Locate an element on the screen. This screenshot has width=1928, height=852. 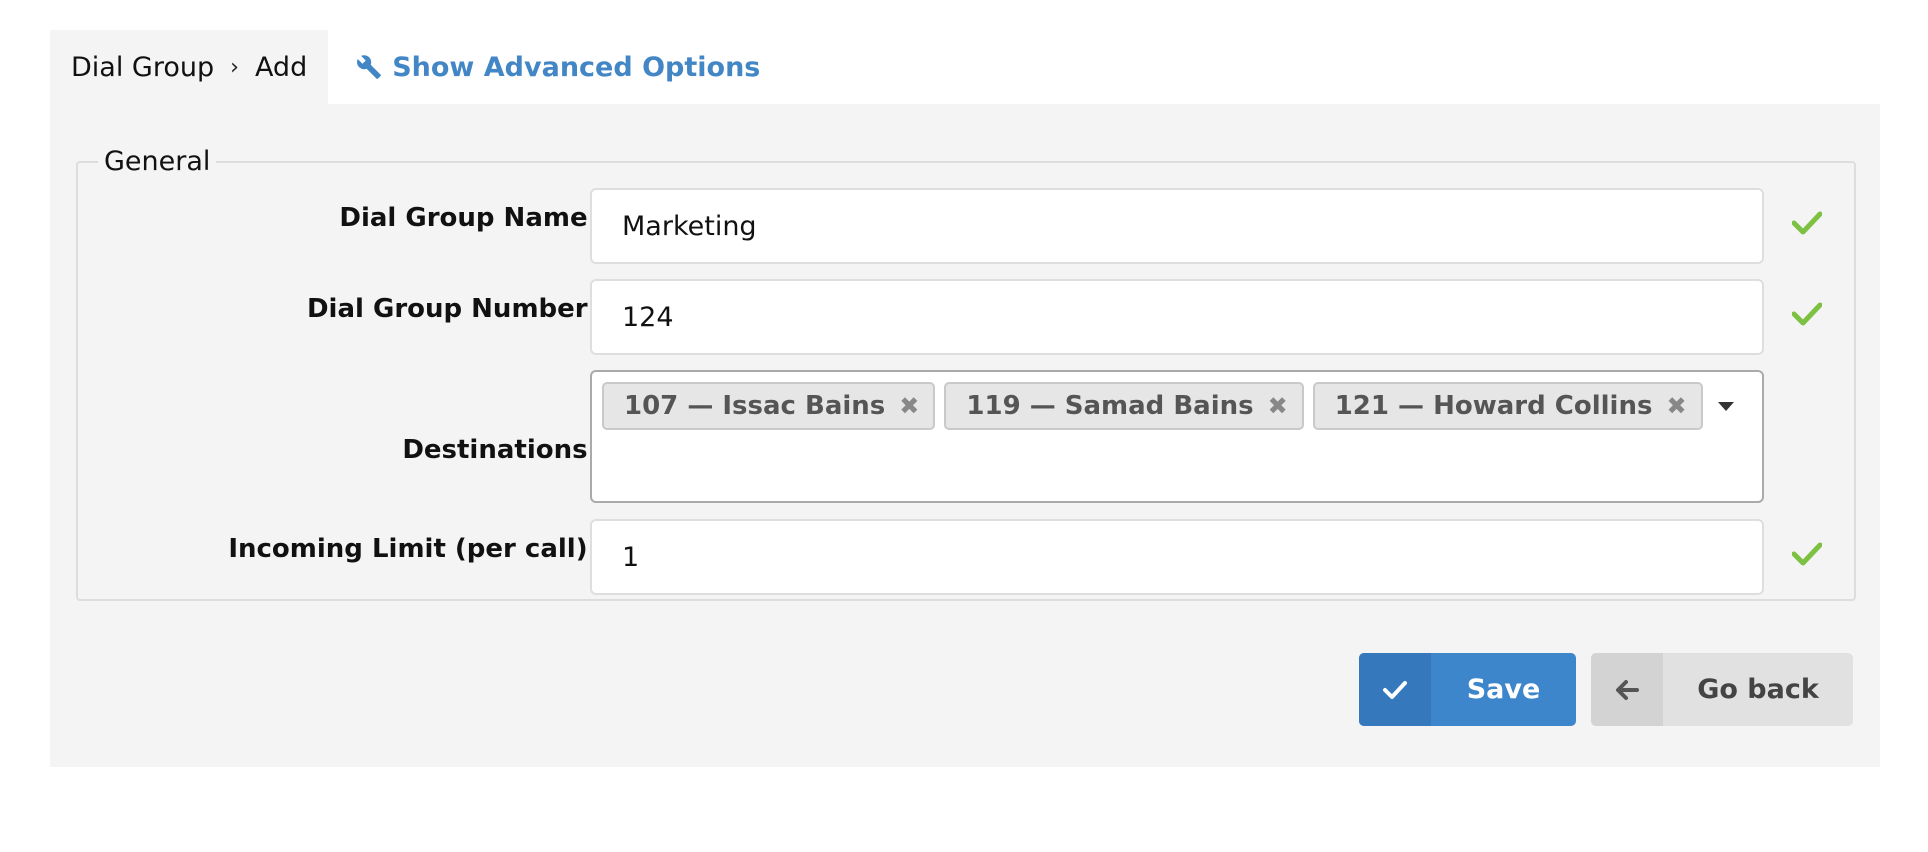
tab-bar: Dial Group › Add Show Advanced Options is located at coordinates (405, 67).